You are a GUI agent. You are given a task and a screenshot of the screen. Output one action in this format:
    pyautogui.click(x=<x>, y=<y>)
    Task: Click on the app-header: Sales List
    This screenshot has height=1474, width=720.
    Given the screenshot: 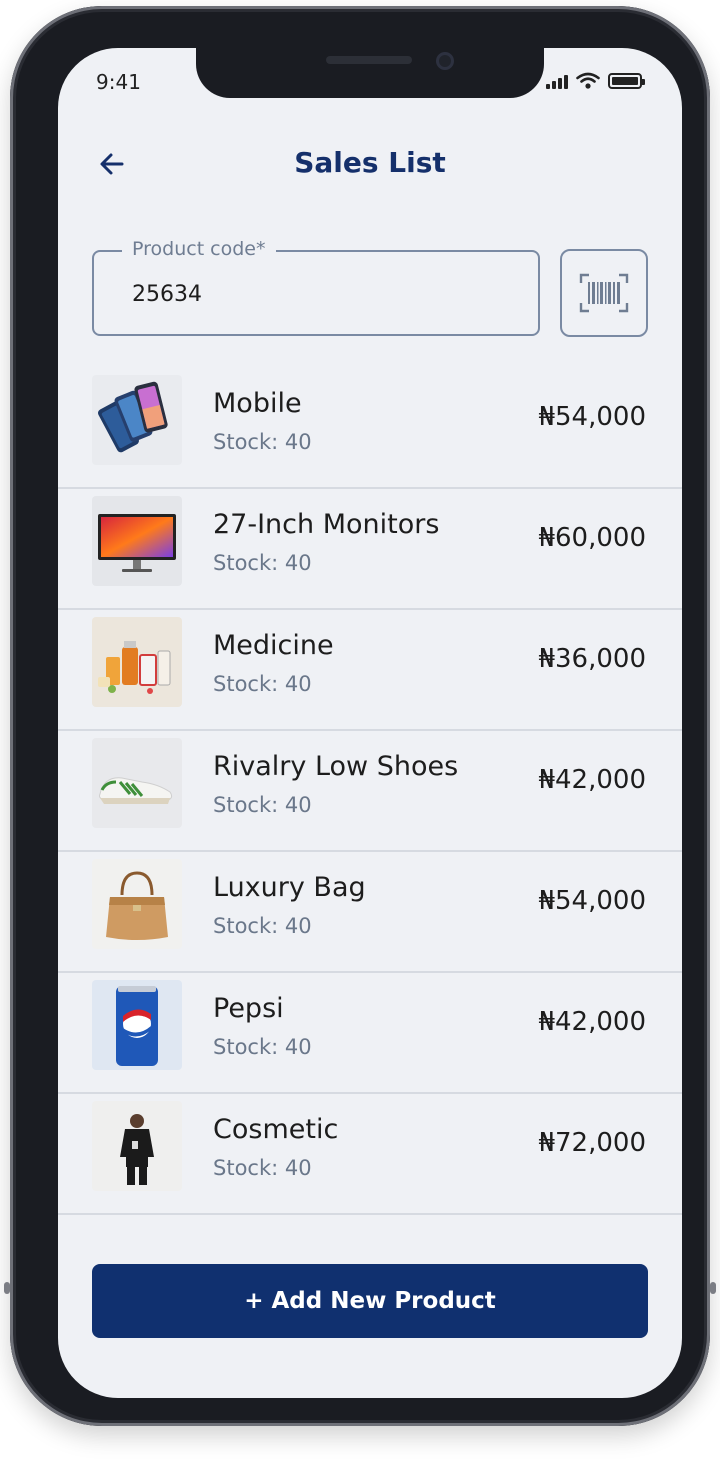 What is the action you would take?
    pyautogui.click(x=370, y=163)
    